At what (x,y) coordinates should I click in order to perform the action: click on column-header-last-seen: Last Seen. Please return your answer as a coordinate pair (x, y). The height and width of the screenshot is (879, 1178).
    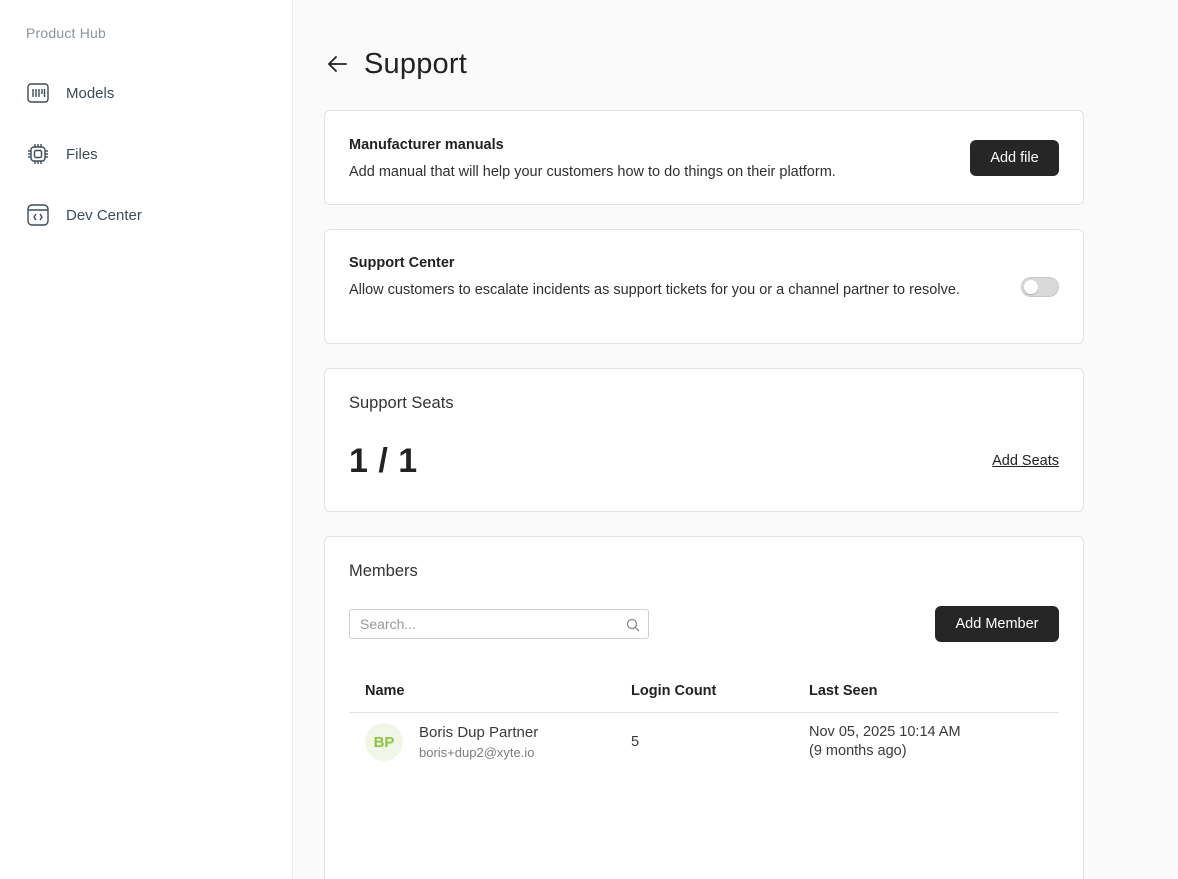
    Looking at the image, I should click on (843, 691).